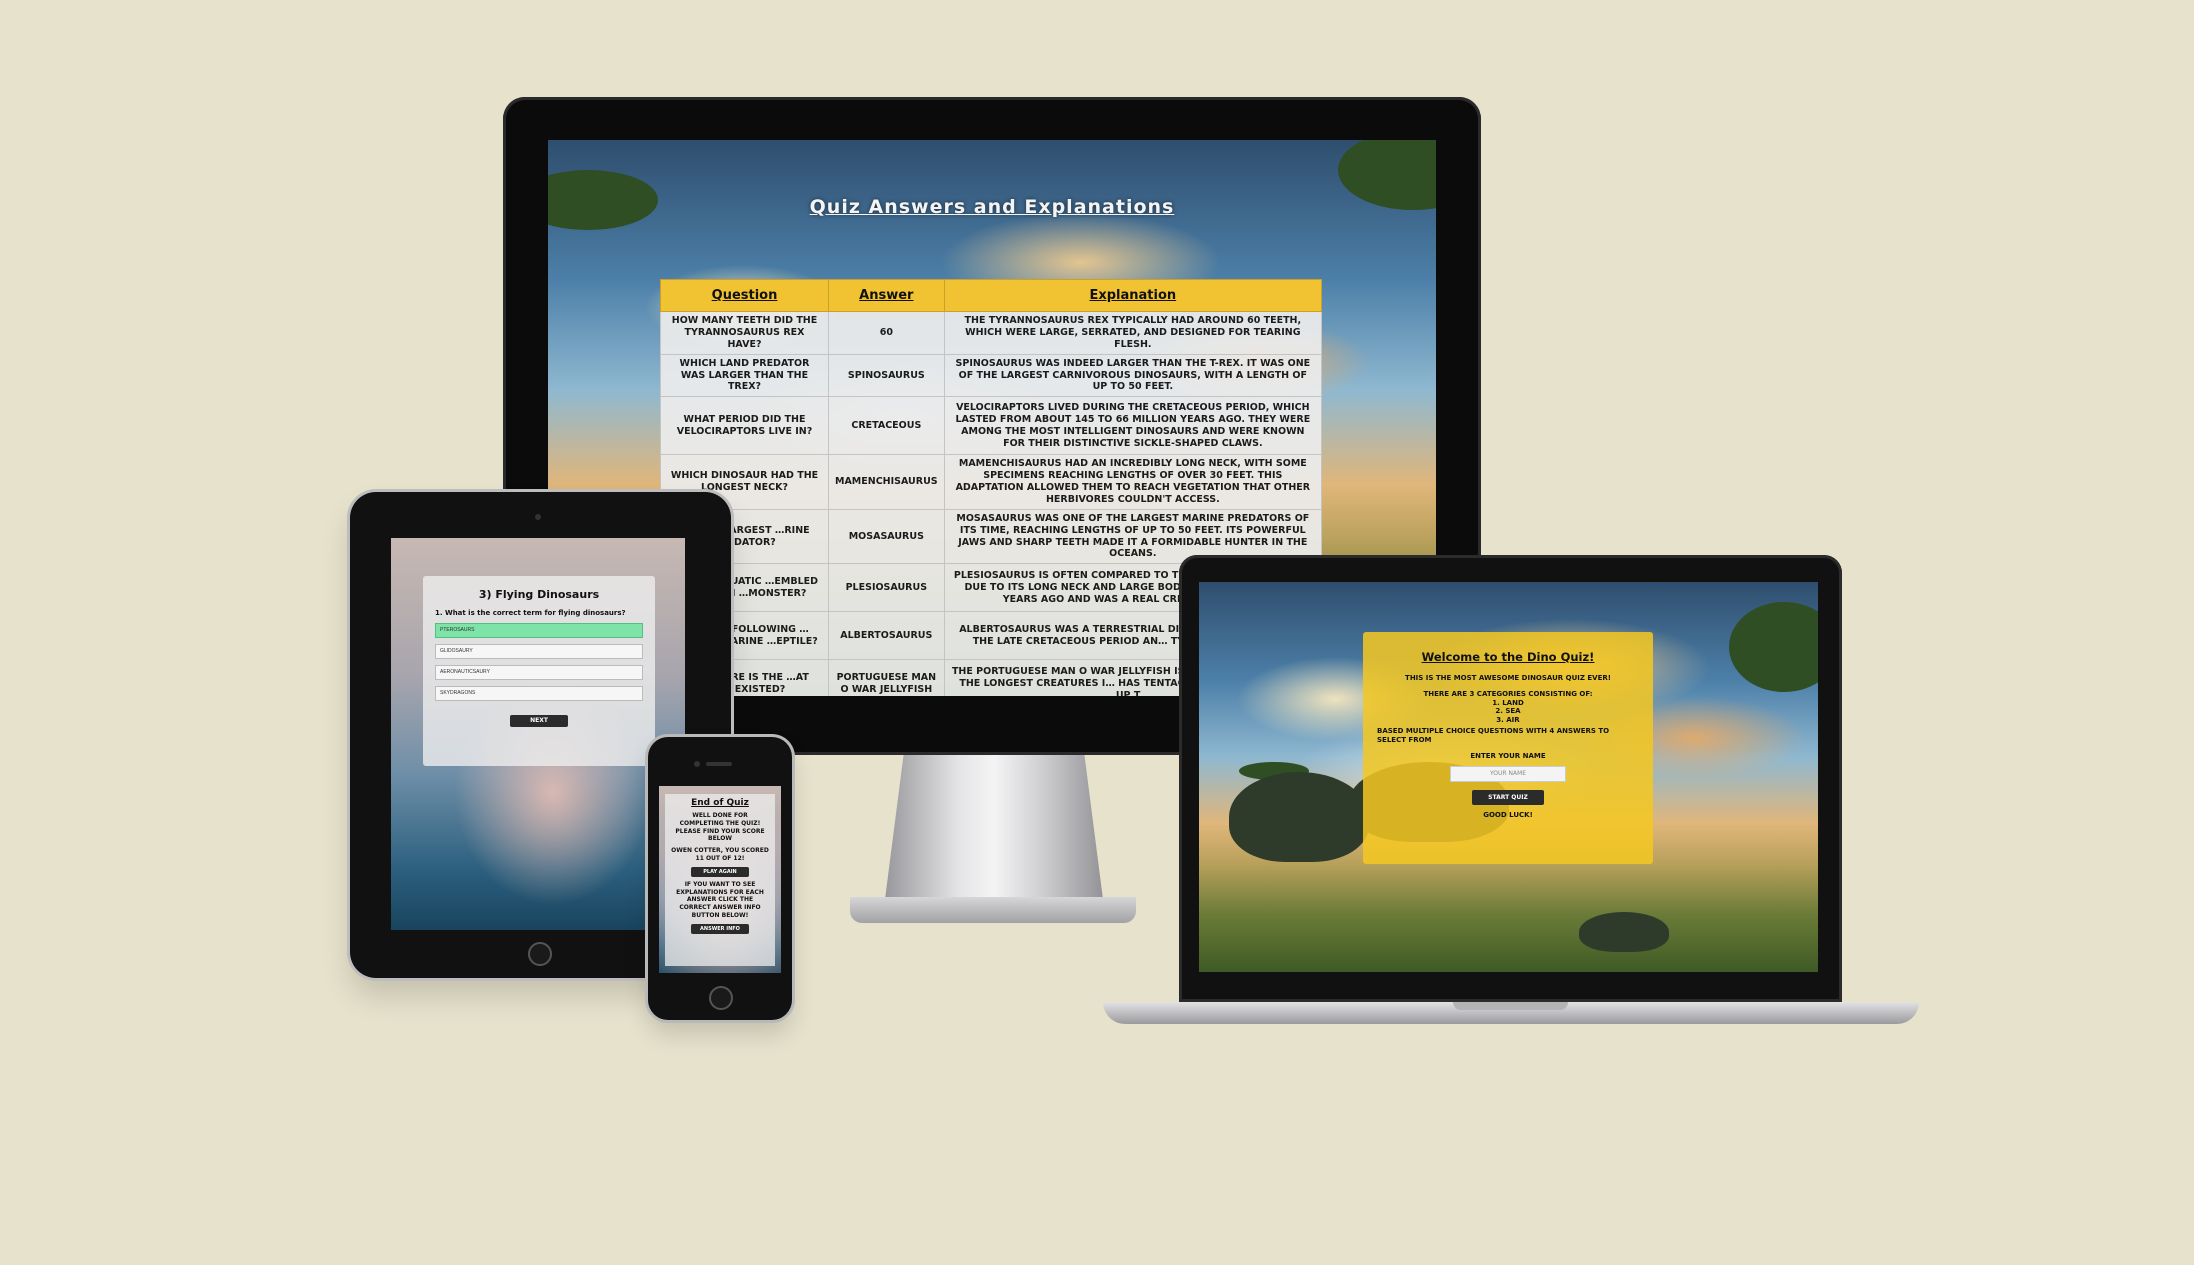  I want to click on answer-option: Skydragons, so click(539, 693).